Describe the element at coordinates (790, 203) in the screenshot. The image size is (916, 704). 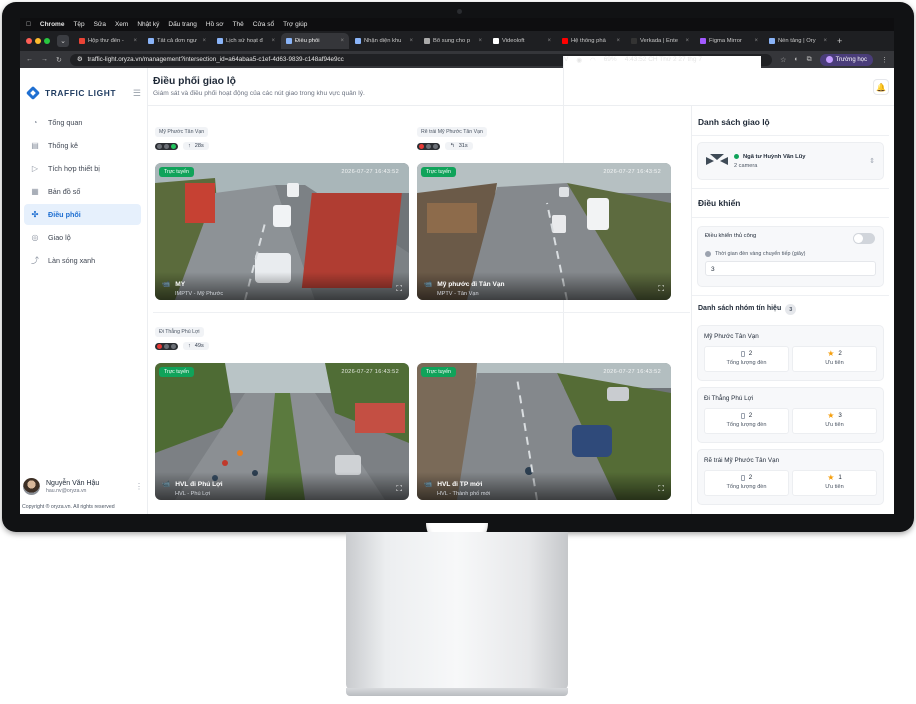
I see `control-title: Điều khiển` at that location.